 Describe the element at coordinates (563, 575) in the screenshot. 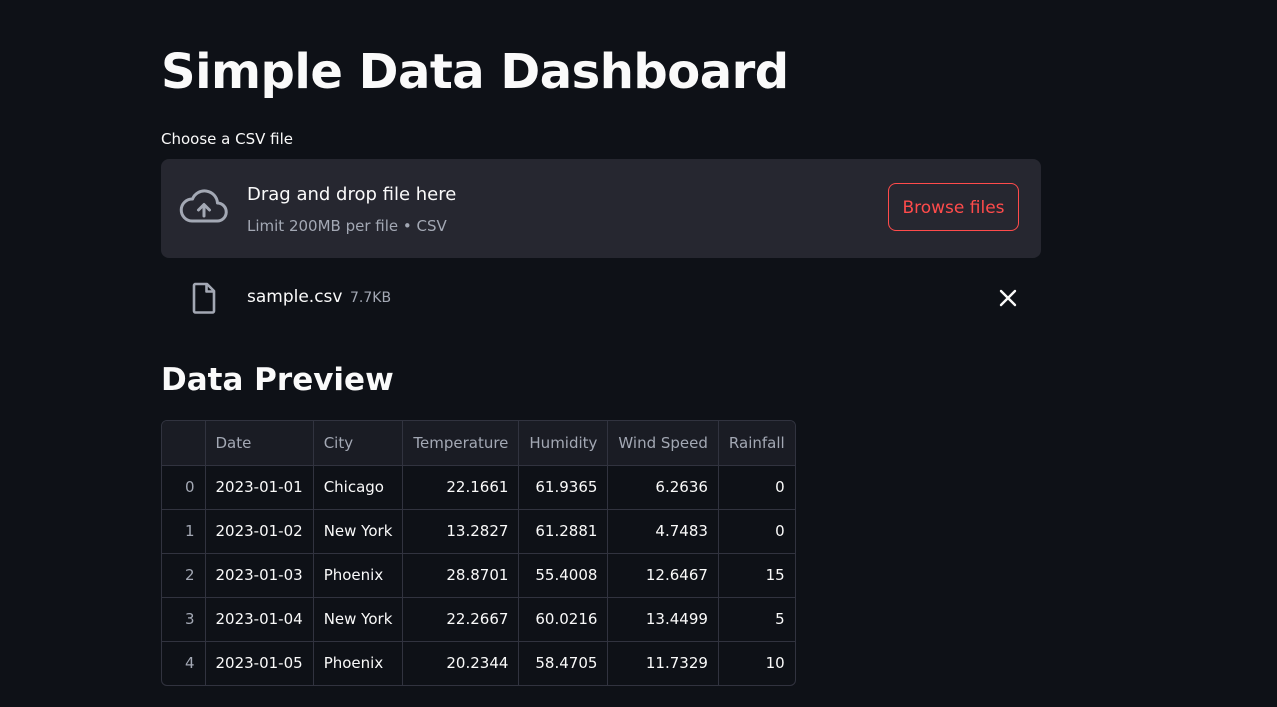

I see `cell-humidity: 55.4008` at that location.